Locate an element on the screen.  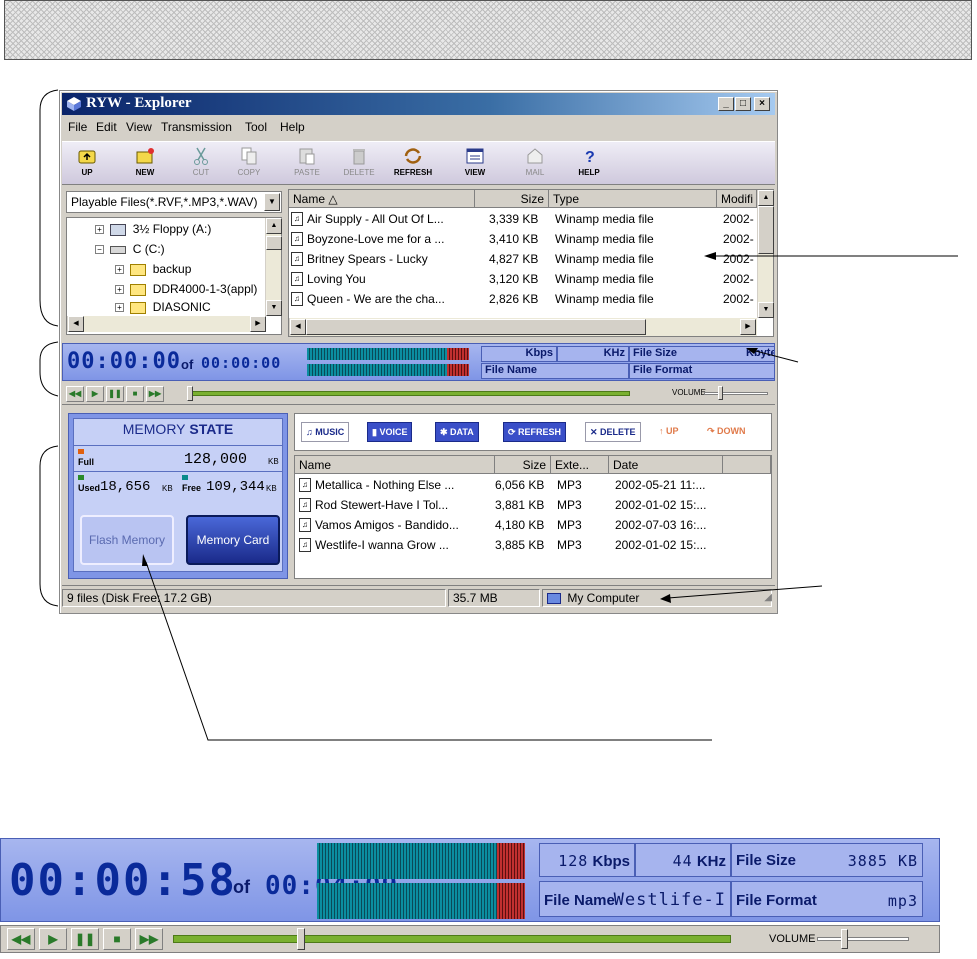
copy-button: COPY is located at coordinates (249, 164).